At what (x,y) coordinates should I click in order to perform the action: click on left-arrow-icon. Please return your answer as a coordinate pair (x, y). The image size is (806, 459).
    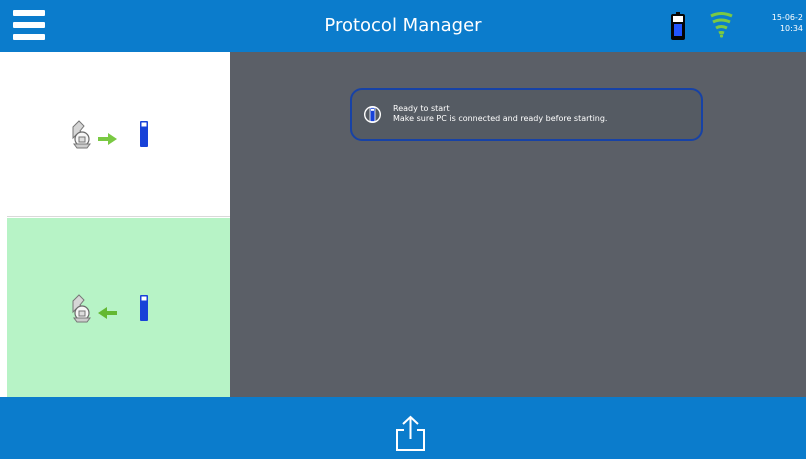
    Looking at the image, I should click on (107, 312).